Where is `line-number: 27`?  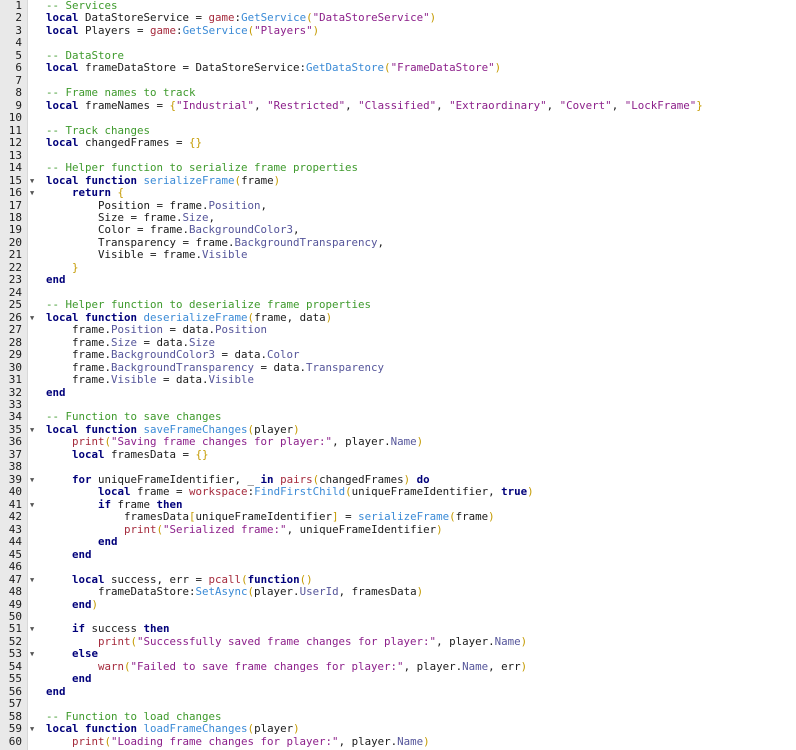 line-number: 27 is located at coordinates (15, 330).